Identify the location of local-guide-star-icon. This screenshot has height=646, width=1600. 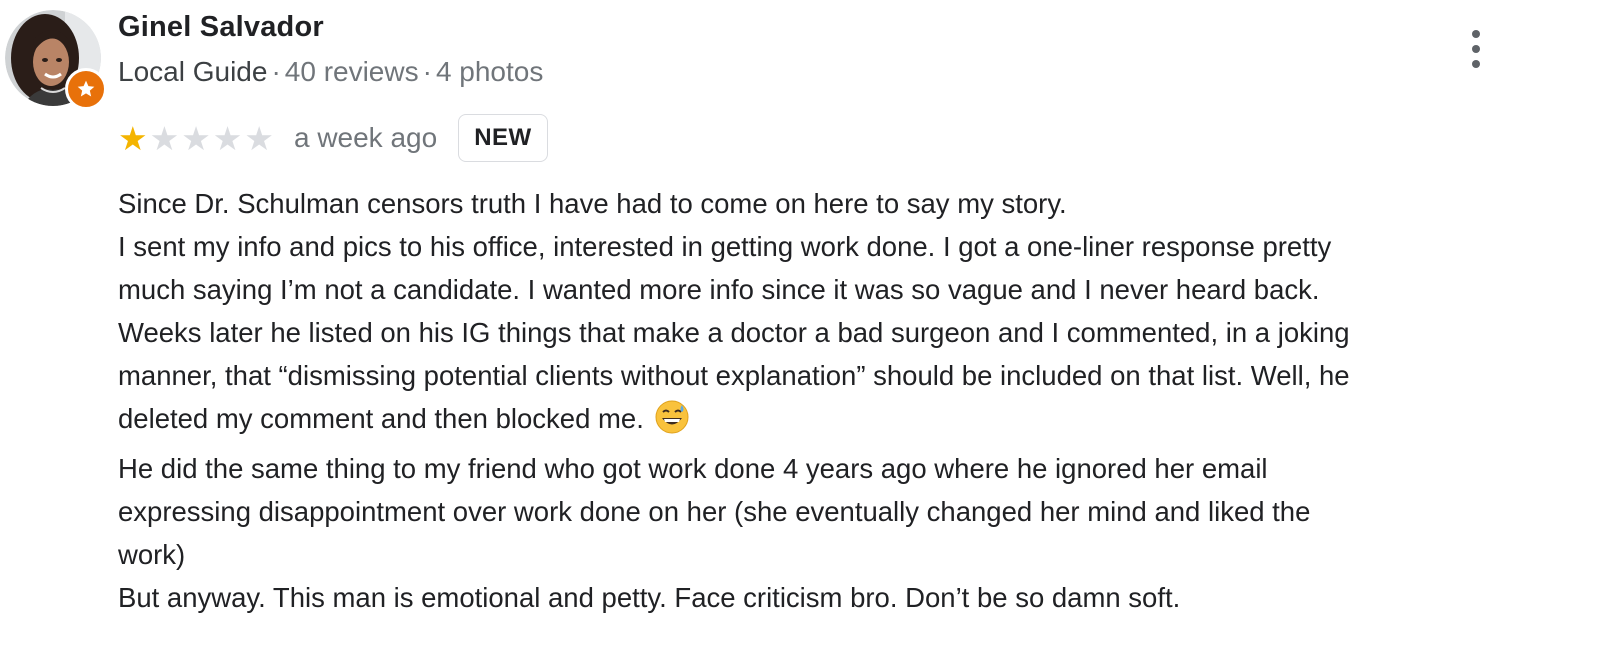
(86, 89).